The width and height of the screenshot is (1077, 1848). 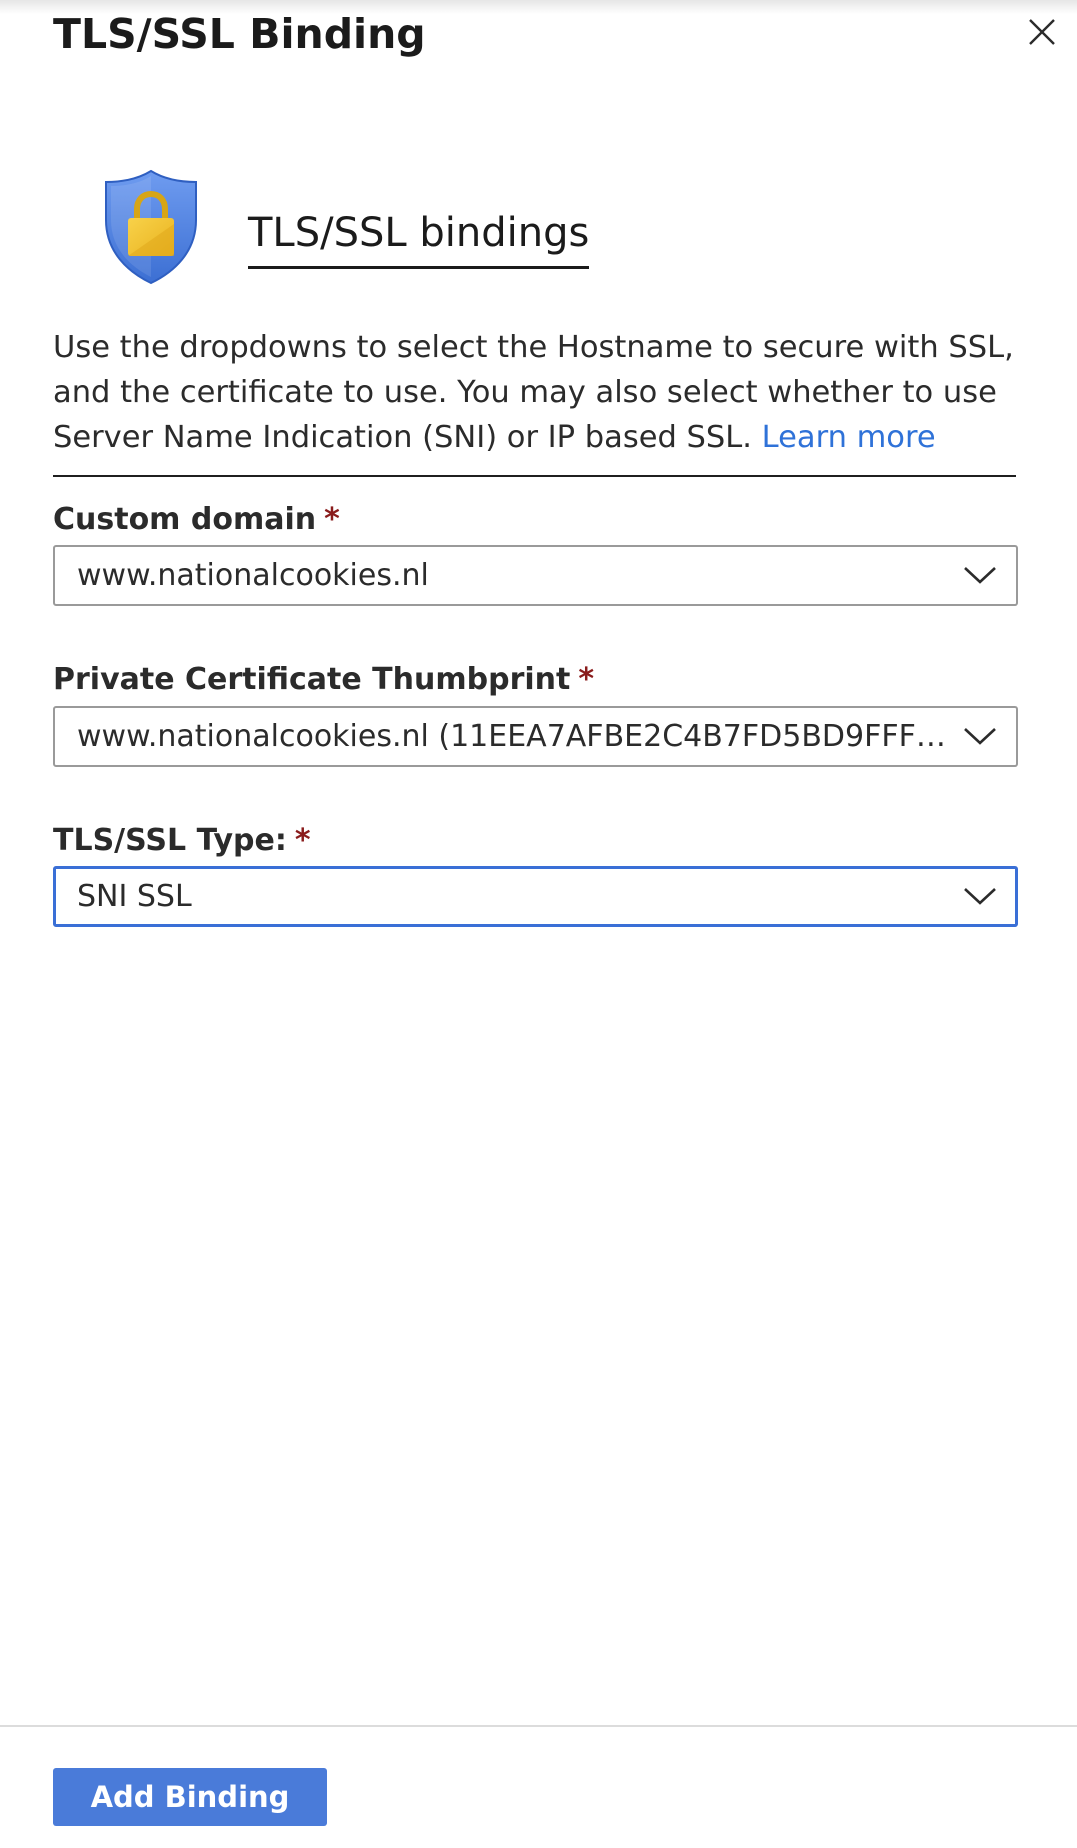 I want to click on close-icon, so click(x=1042, y=32).